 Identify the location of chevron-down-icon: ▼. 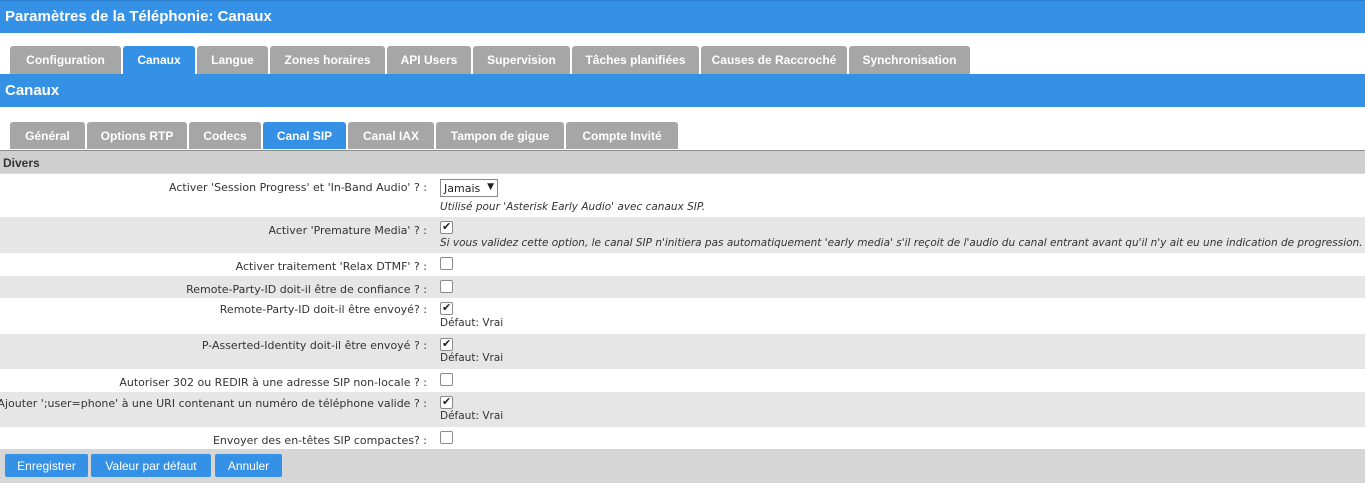
(490, 187).